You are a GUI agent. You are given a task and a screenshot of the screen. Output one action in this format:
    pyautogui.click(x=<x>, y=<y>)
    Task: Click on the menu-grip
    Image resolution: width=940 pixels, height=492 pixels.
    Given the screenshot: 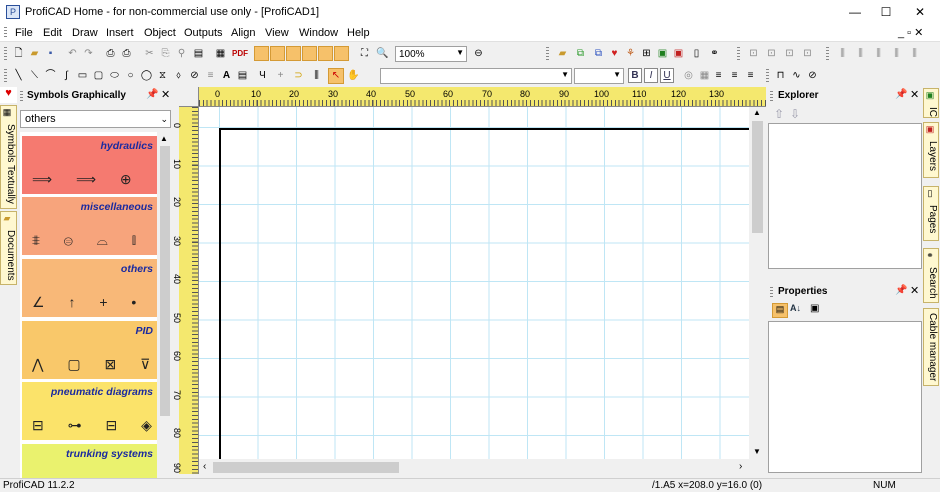 What is the action you would take?
    pyautogui.click(x=5, y=33)
    